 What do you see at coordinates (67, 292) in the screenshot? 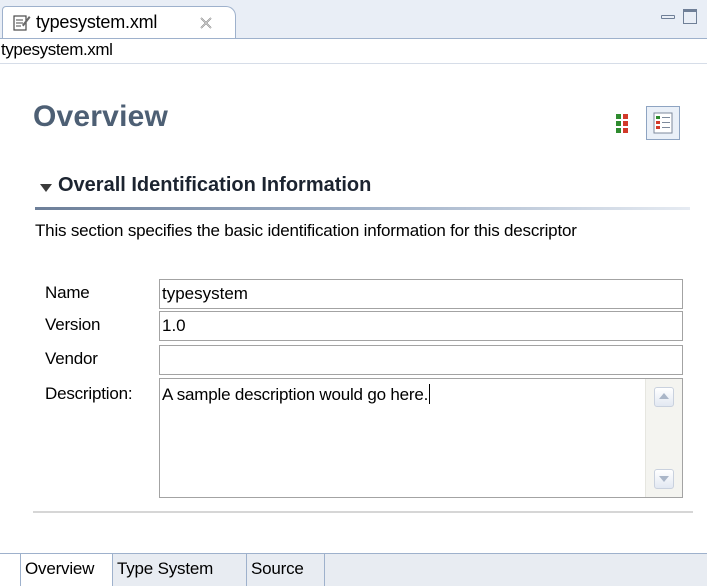
I see `name-label: Name` at bounding box center [67, 292].